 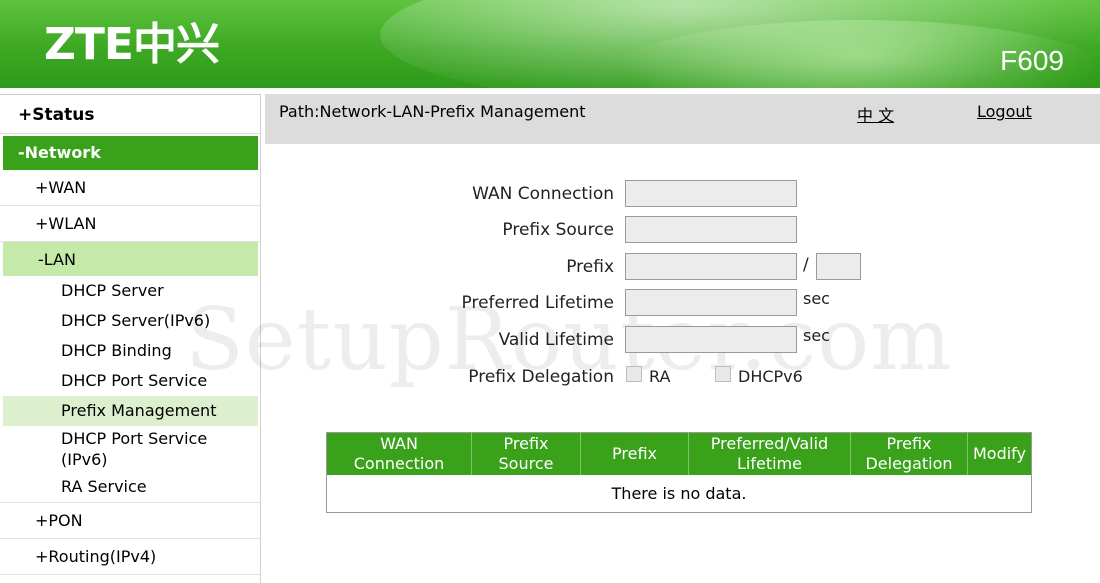 What do you see at coordinates (130, 114) in the screenshot?
I see `sidebar-item-status: +Status` at bounding box center [130, 114].